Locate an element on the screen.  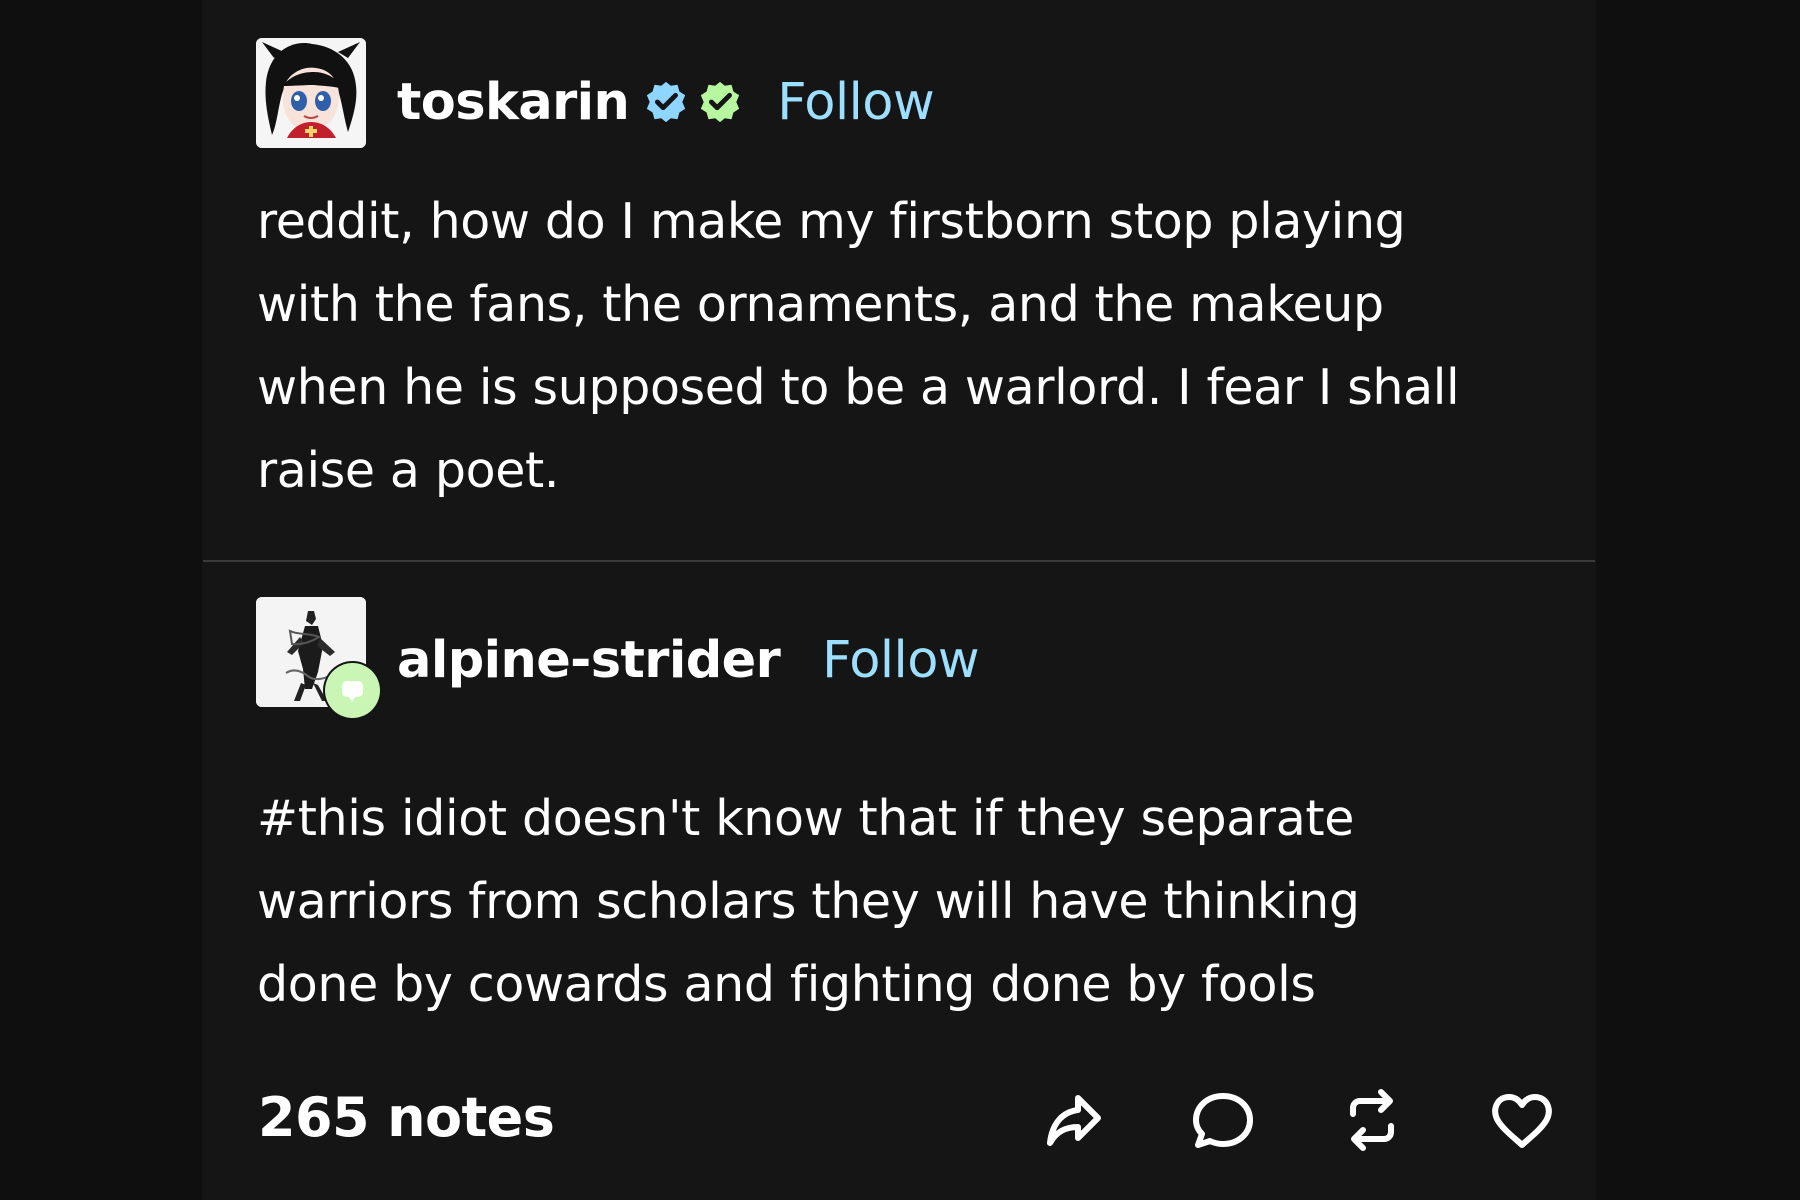
share-button is located at coordinates (1074, 1120).